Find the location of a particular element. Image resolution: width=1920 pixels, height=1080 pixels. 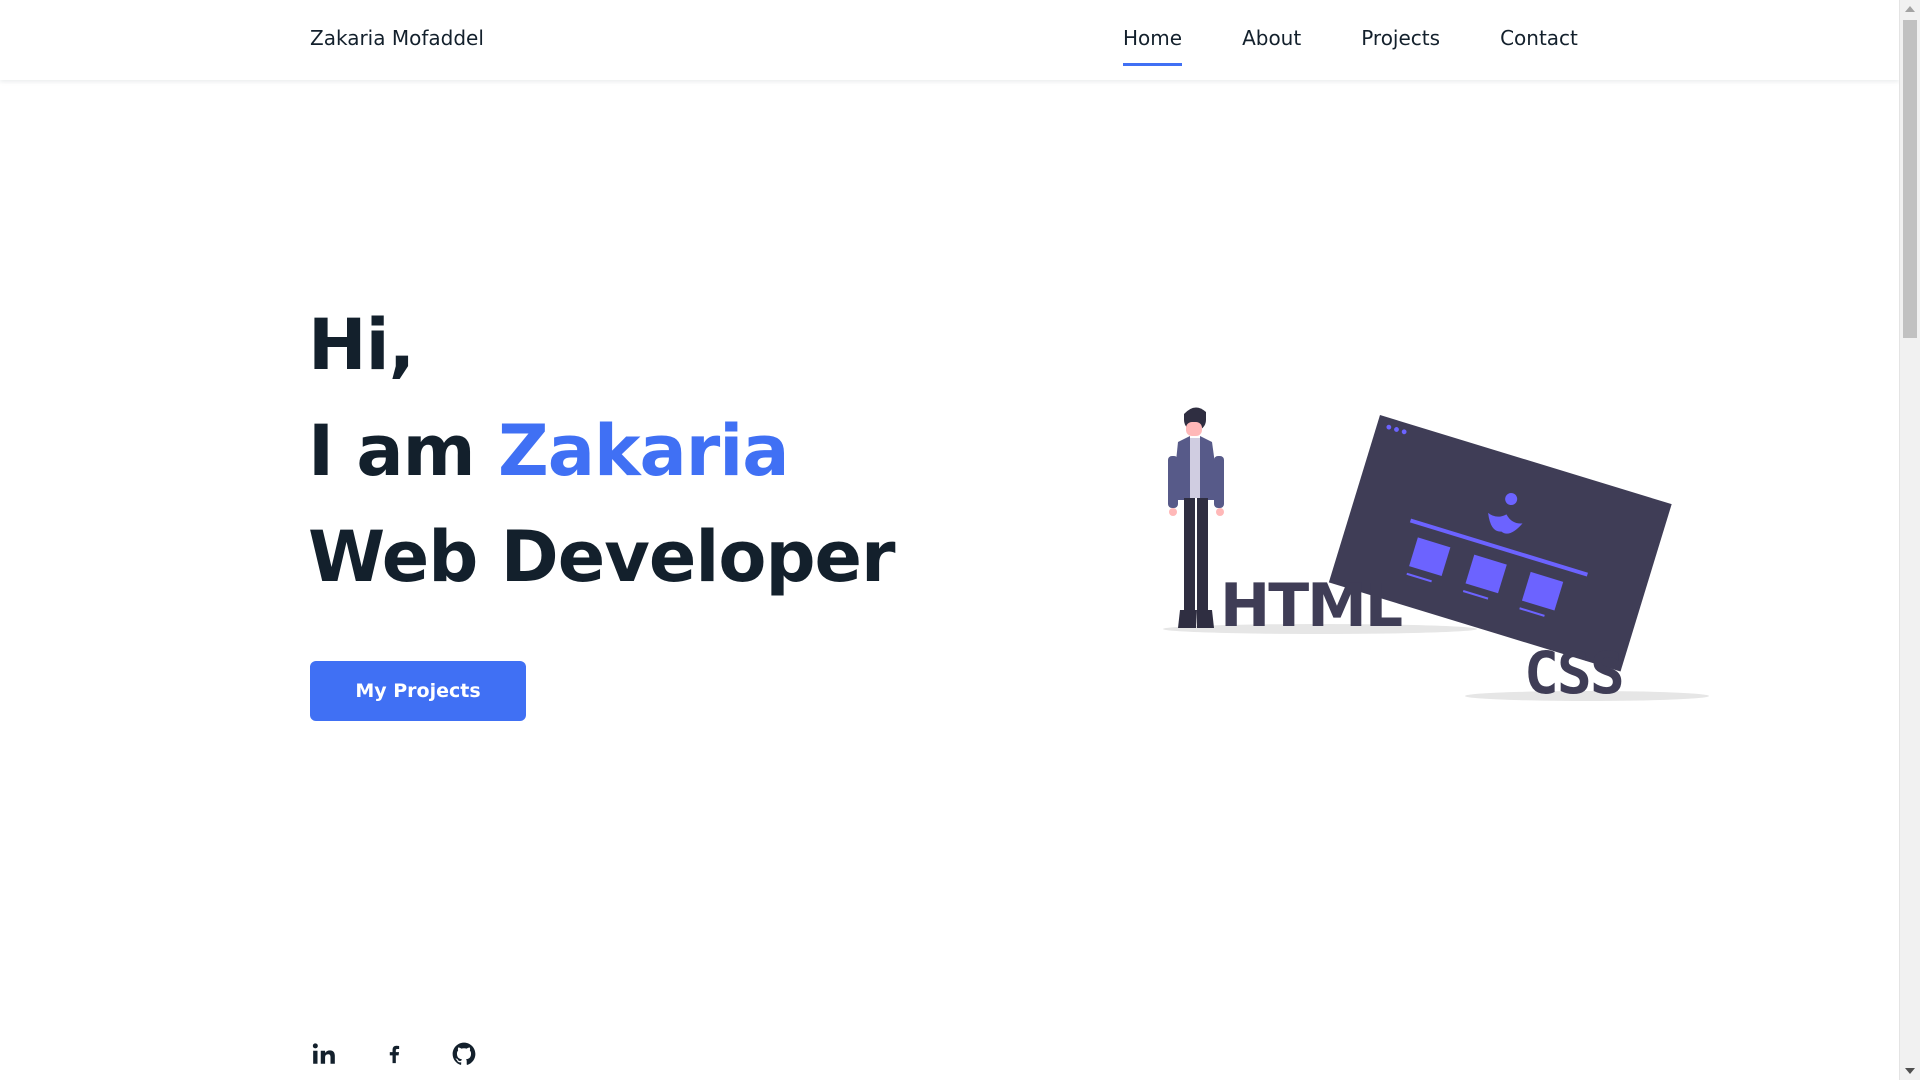

github-icon is located at coordinates (464, 1054).